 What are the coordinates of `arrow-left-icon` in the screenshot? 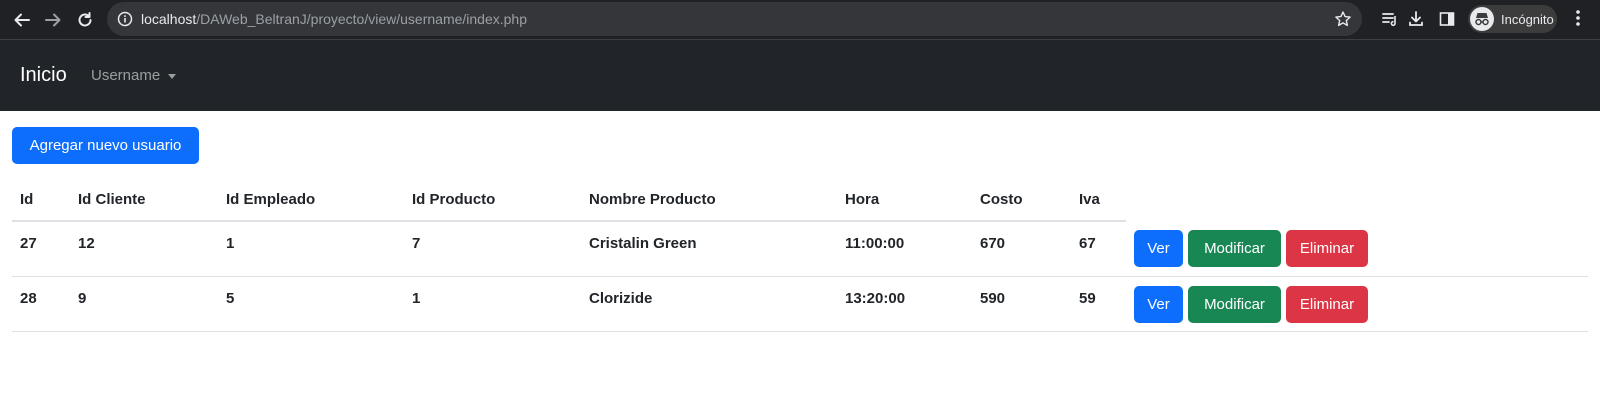 It's located at (22, 20).